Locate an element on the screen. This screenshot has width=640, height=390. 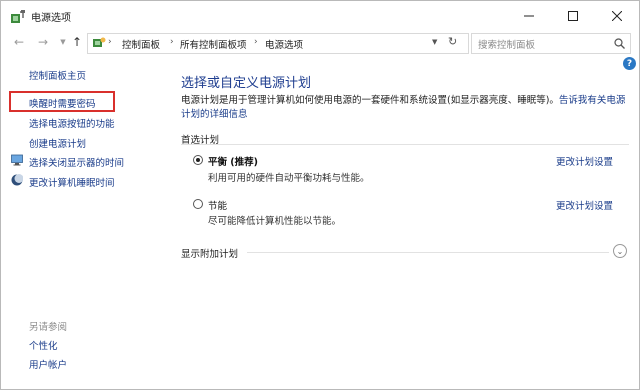
refresh-icon: ↻ is located at coordinates (452, 41).